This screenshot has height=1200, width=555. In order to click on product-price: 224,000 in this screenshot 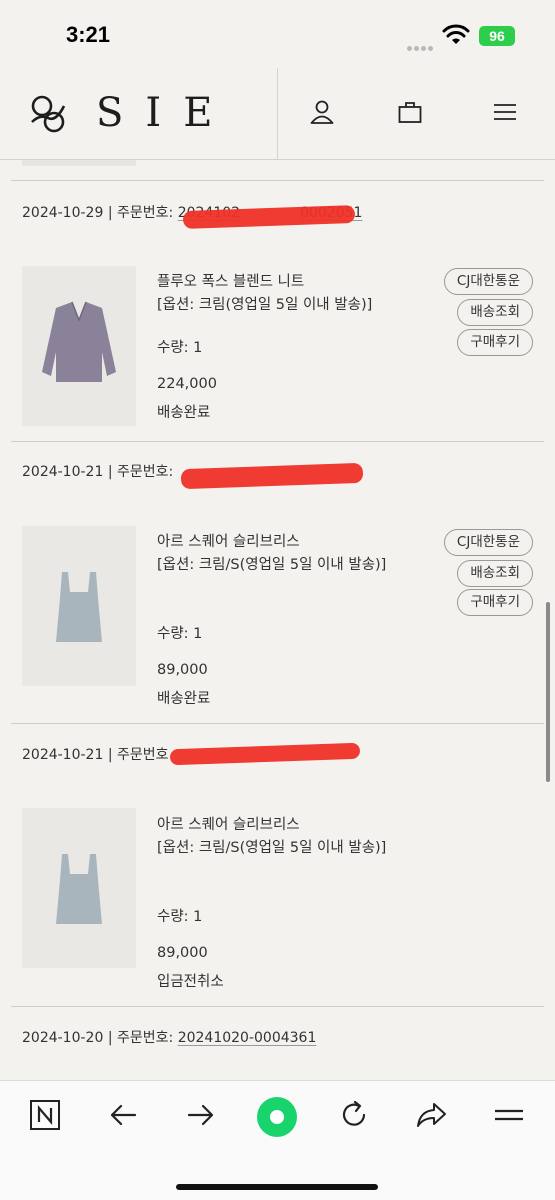, I will do `click(187, 384)`.